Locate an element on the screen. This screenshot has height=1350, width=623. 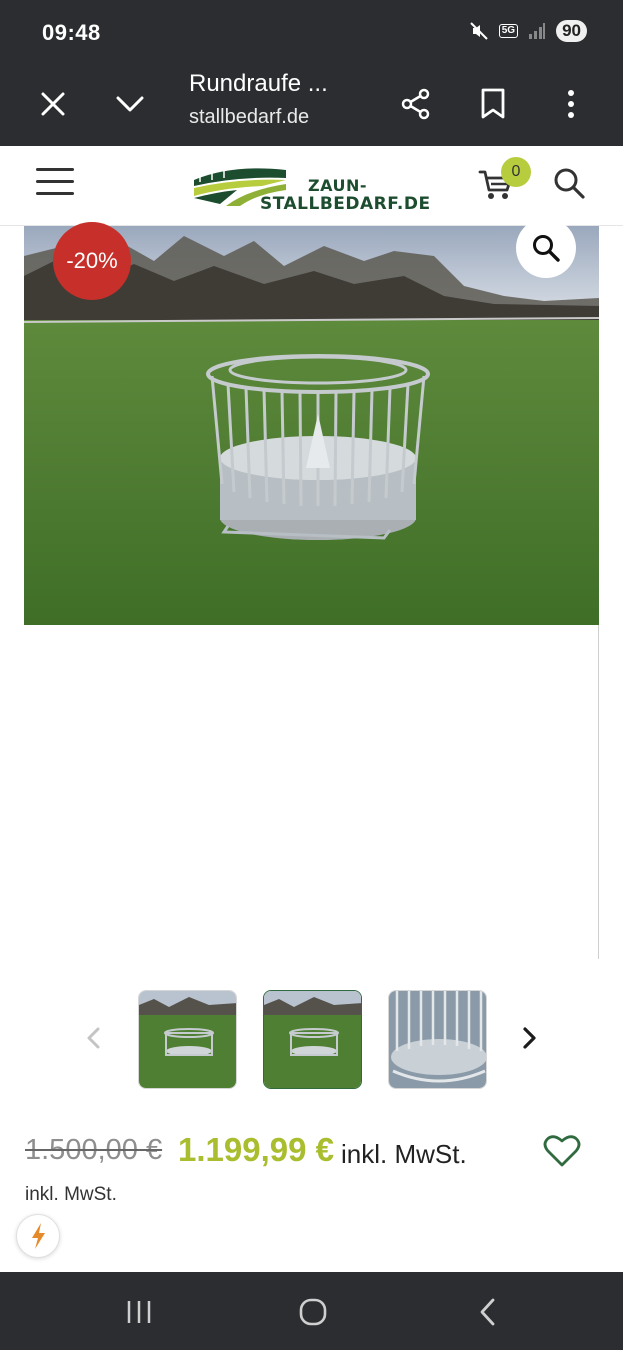
new-price: 1.199,99 € is located at coordinates (256, 1149).